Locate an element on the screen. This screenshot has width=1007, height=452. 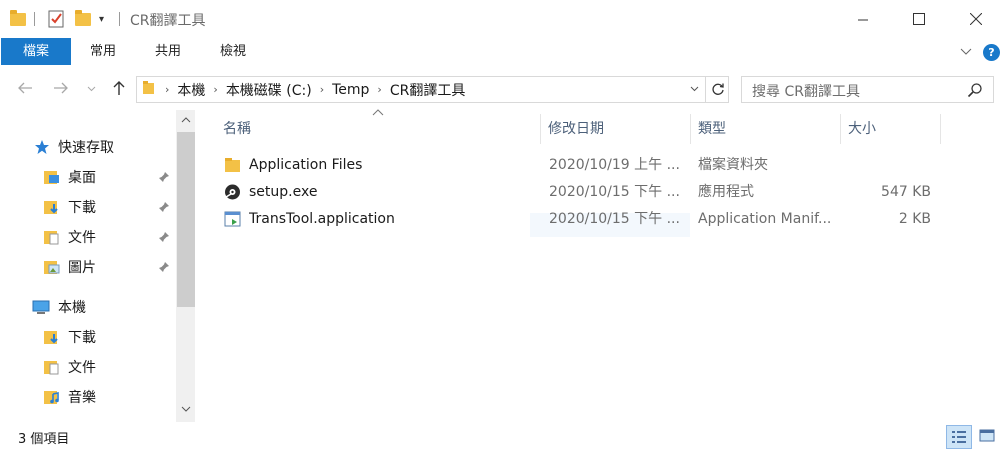
breadcrumb-current-folder: CR翻譯工具 is located at coordinates (428, 89).